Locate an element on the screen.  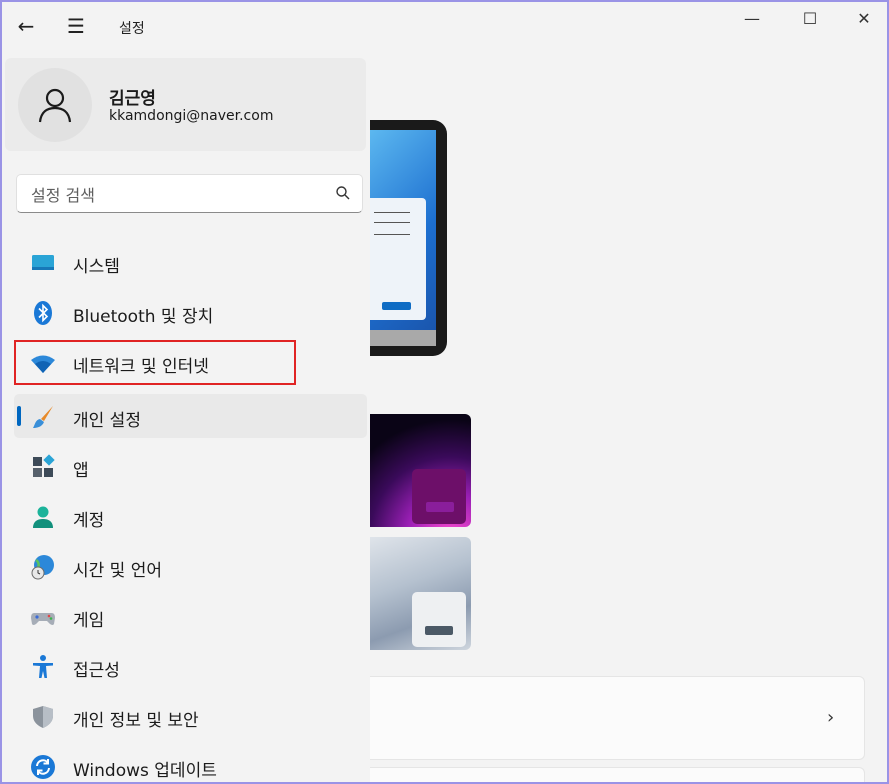
brush-icon is located at coordinates (43, 417).